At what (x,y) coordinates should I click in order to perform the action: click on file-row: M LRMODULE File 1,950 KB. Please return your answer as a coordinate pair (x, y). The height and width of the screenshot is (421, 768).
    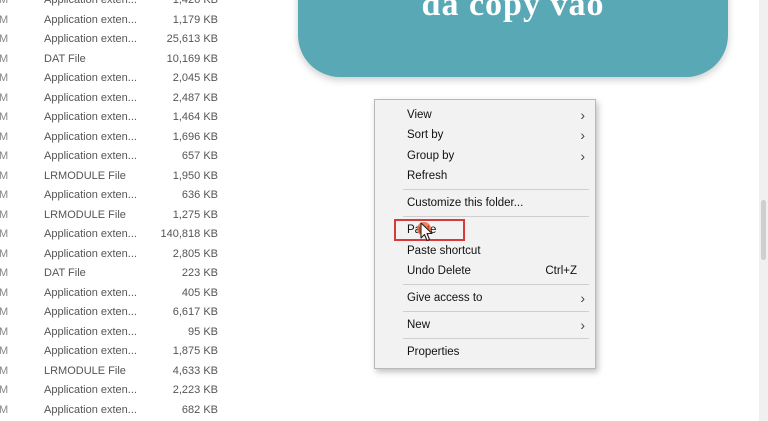
    Looking at the image, I should click on (125, 177).